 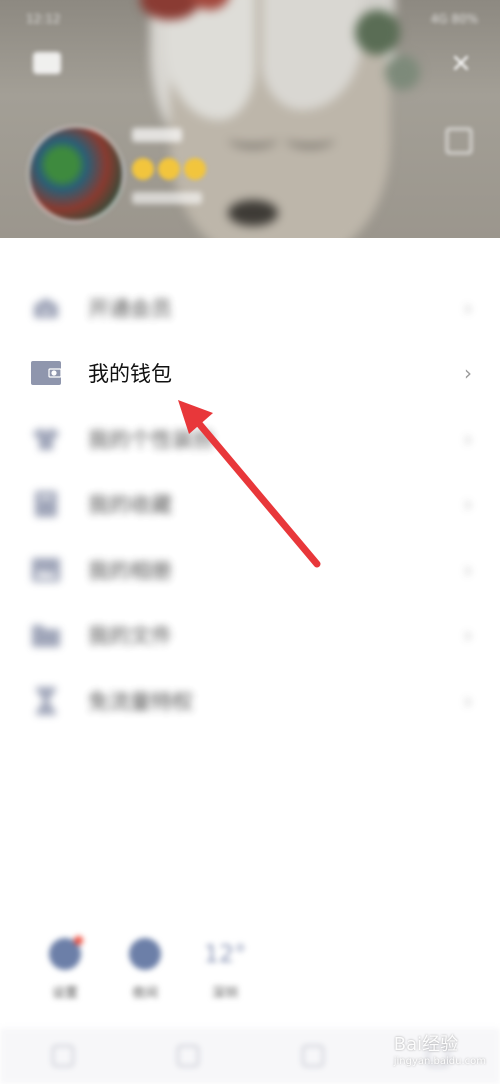 I want to click on weather-temperature: 12°, so click(x=225, y=954).